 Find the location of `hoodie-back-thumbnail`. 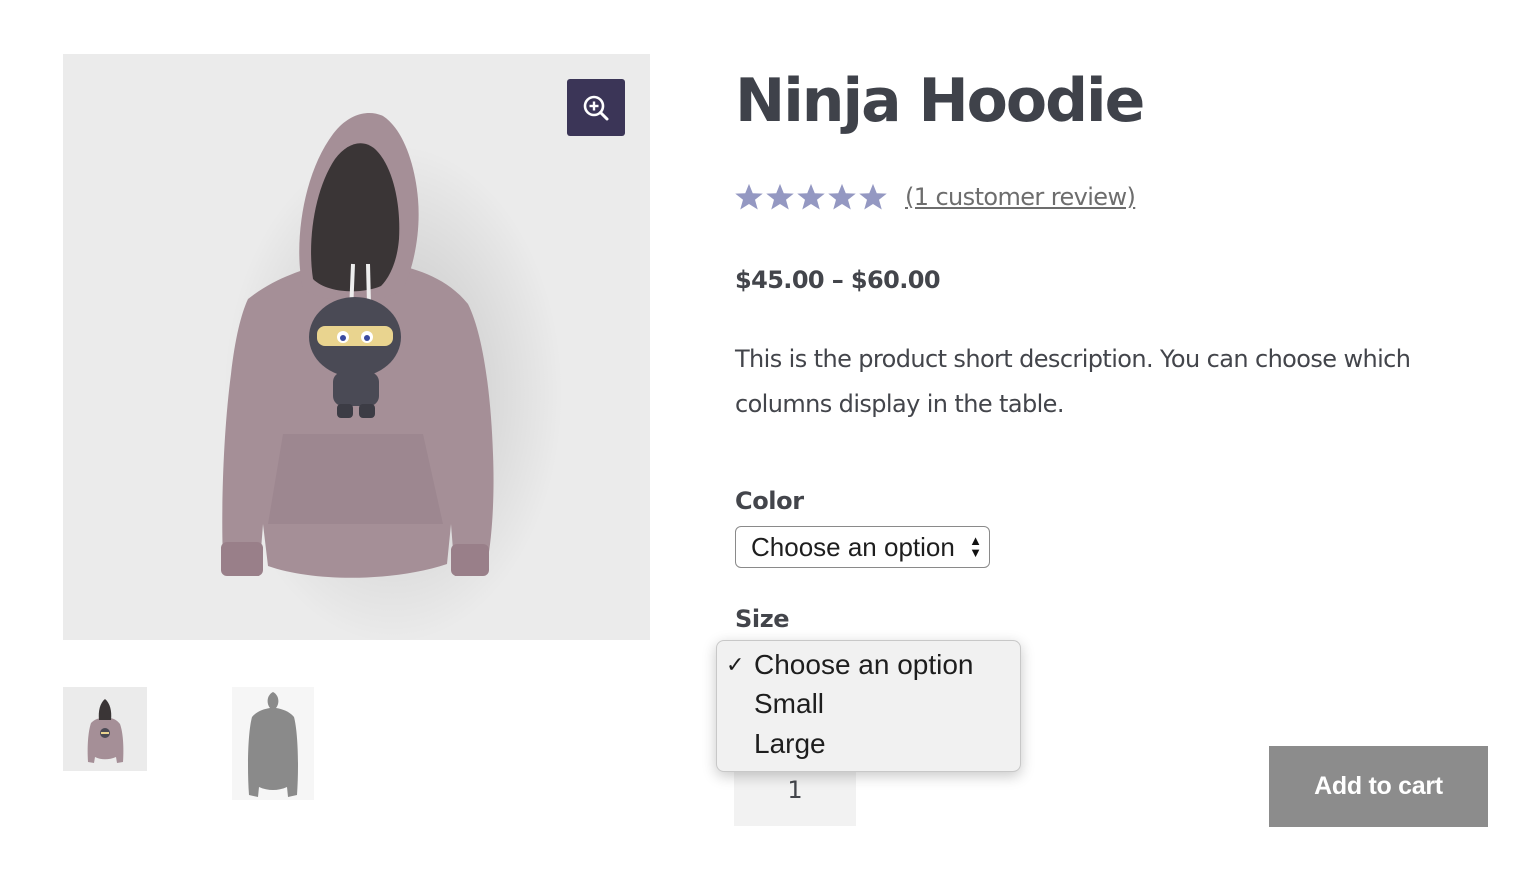

hoodie-back-thumbnail is located at coordinates (273, 744).